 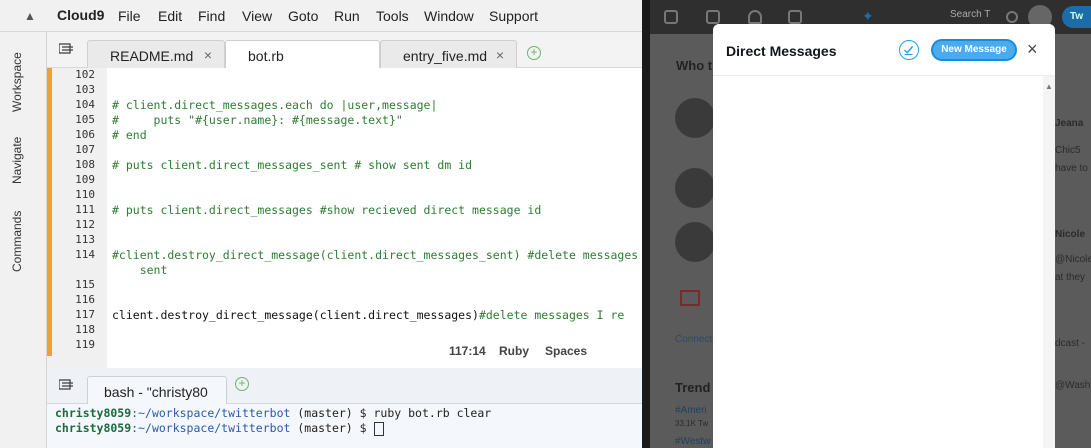 What do you see at coordinates (974, 50) in the screenshot?
I see `new-message-button: New Message` at bounding box center [974, 50].